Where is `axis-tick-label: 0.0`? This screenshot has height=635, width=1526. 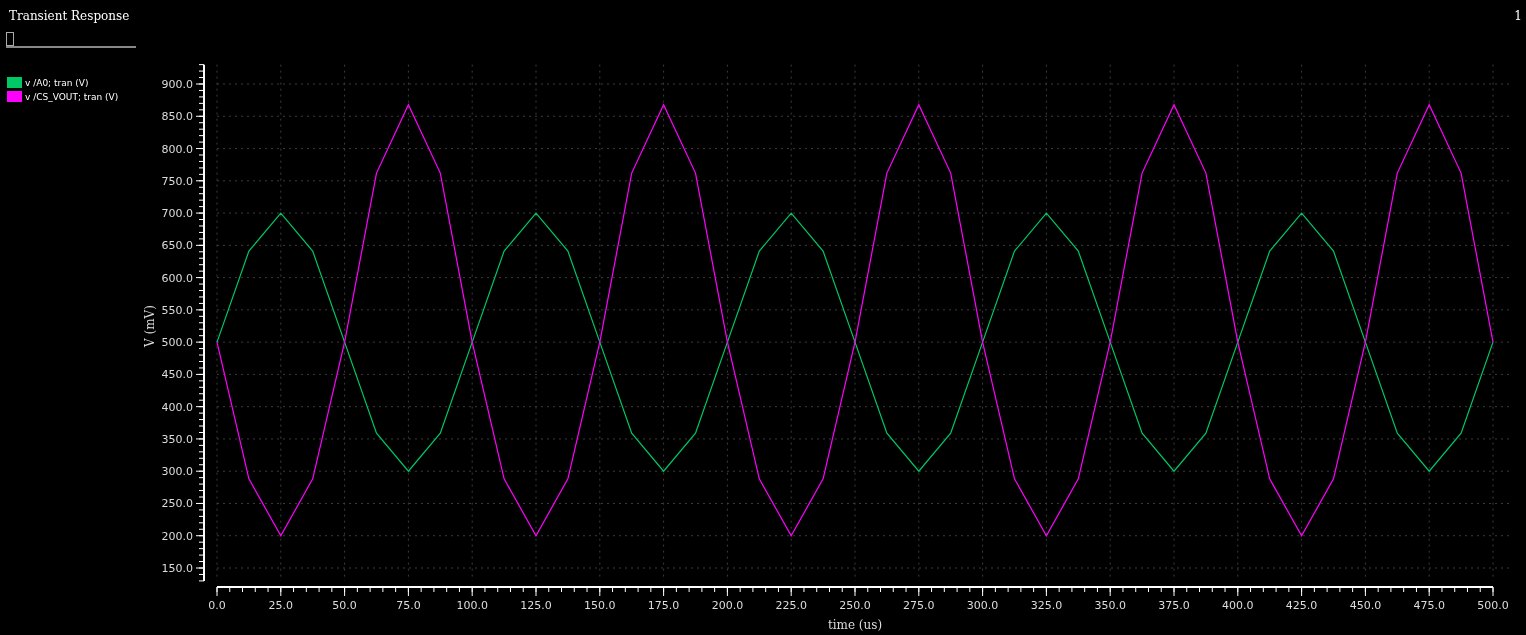
axis-tick-label: 0.0 is located at coordinates (217, 605).